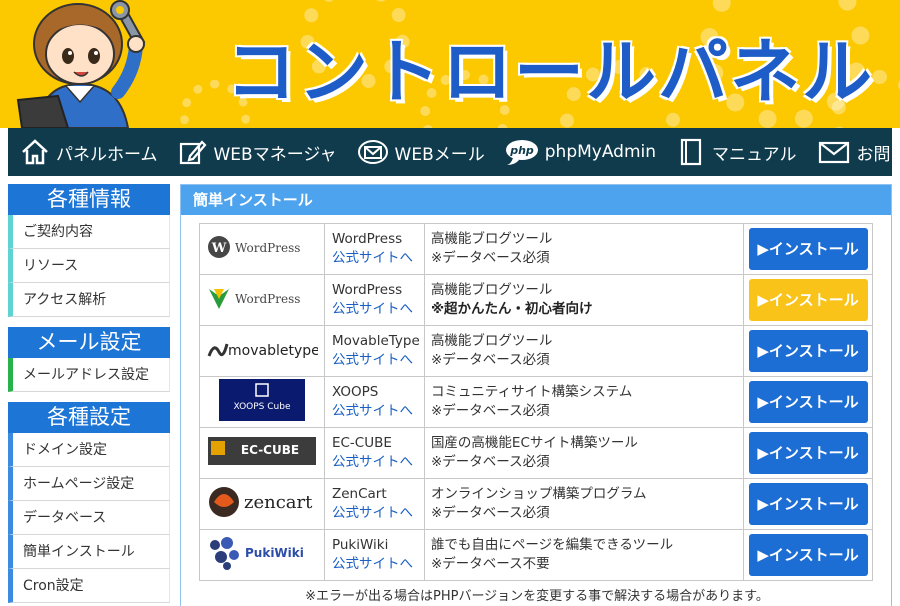 This screenshot has width=900, height=606. I want to click on sidebar-item-contract: ご契約内容, so click(89, 232).